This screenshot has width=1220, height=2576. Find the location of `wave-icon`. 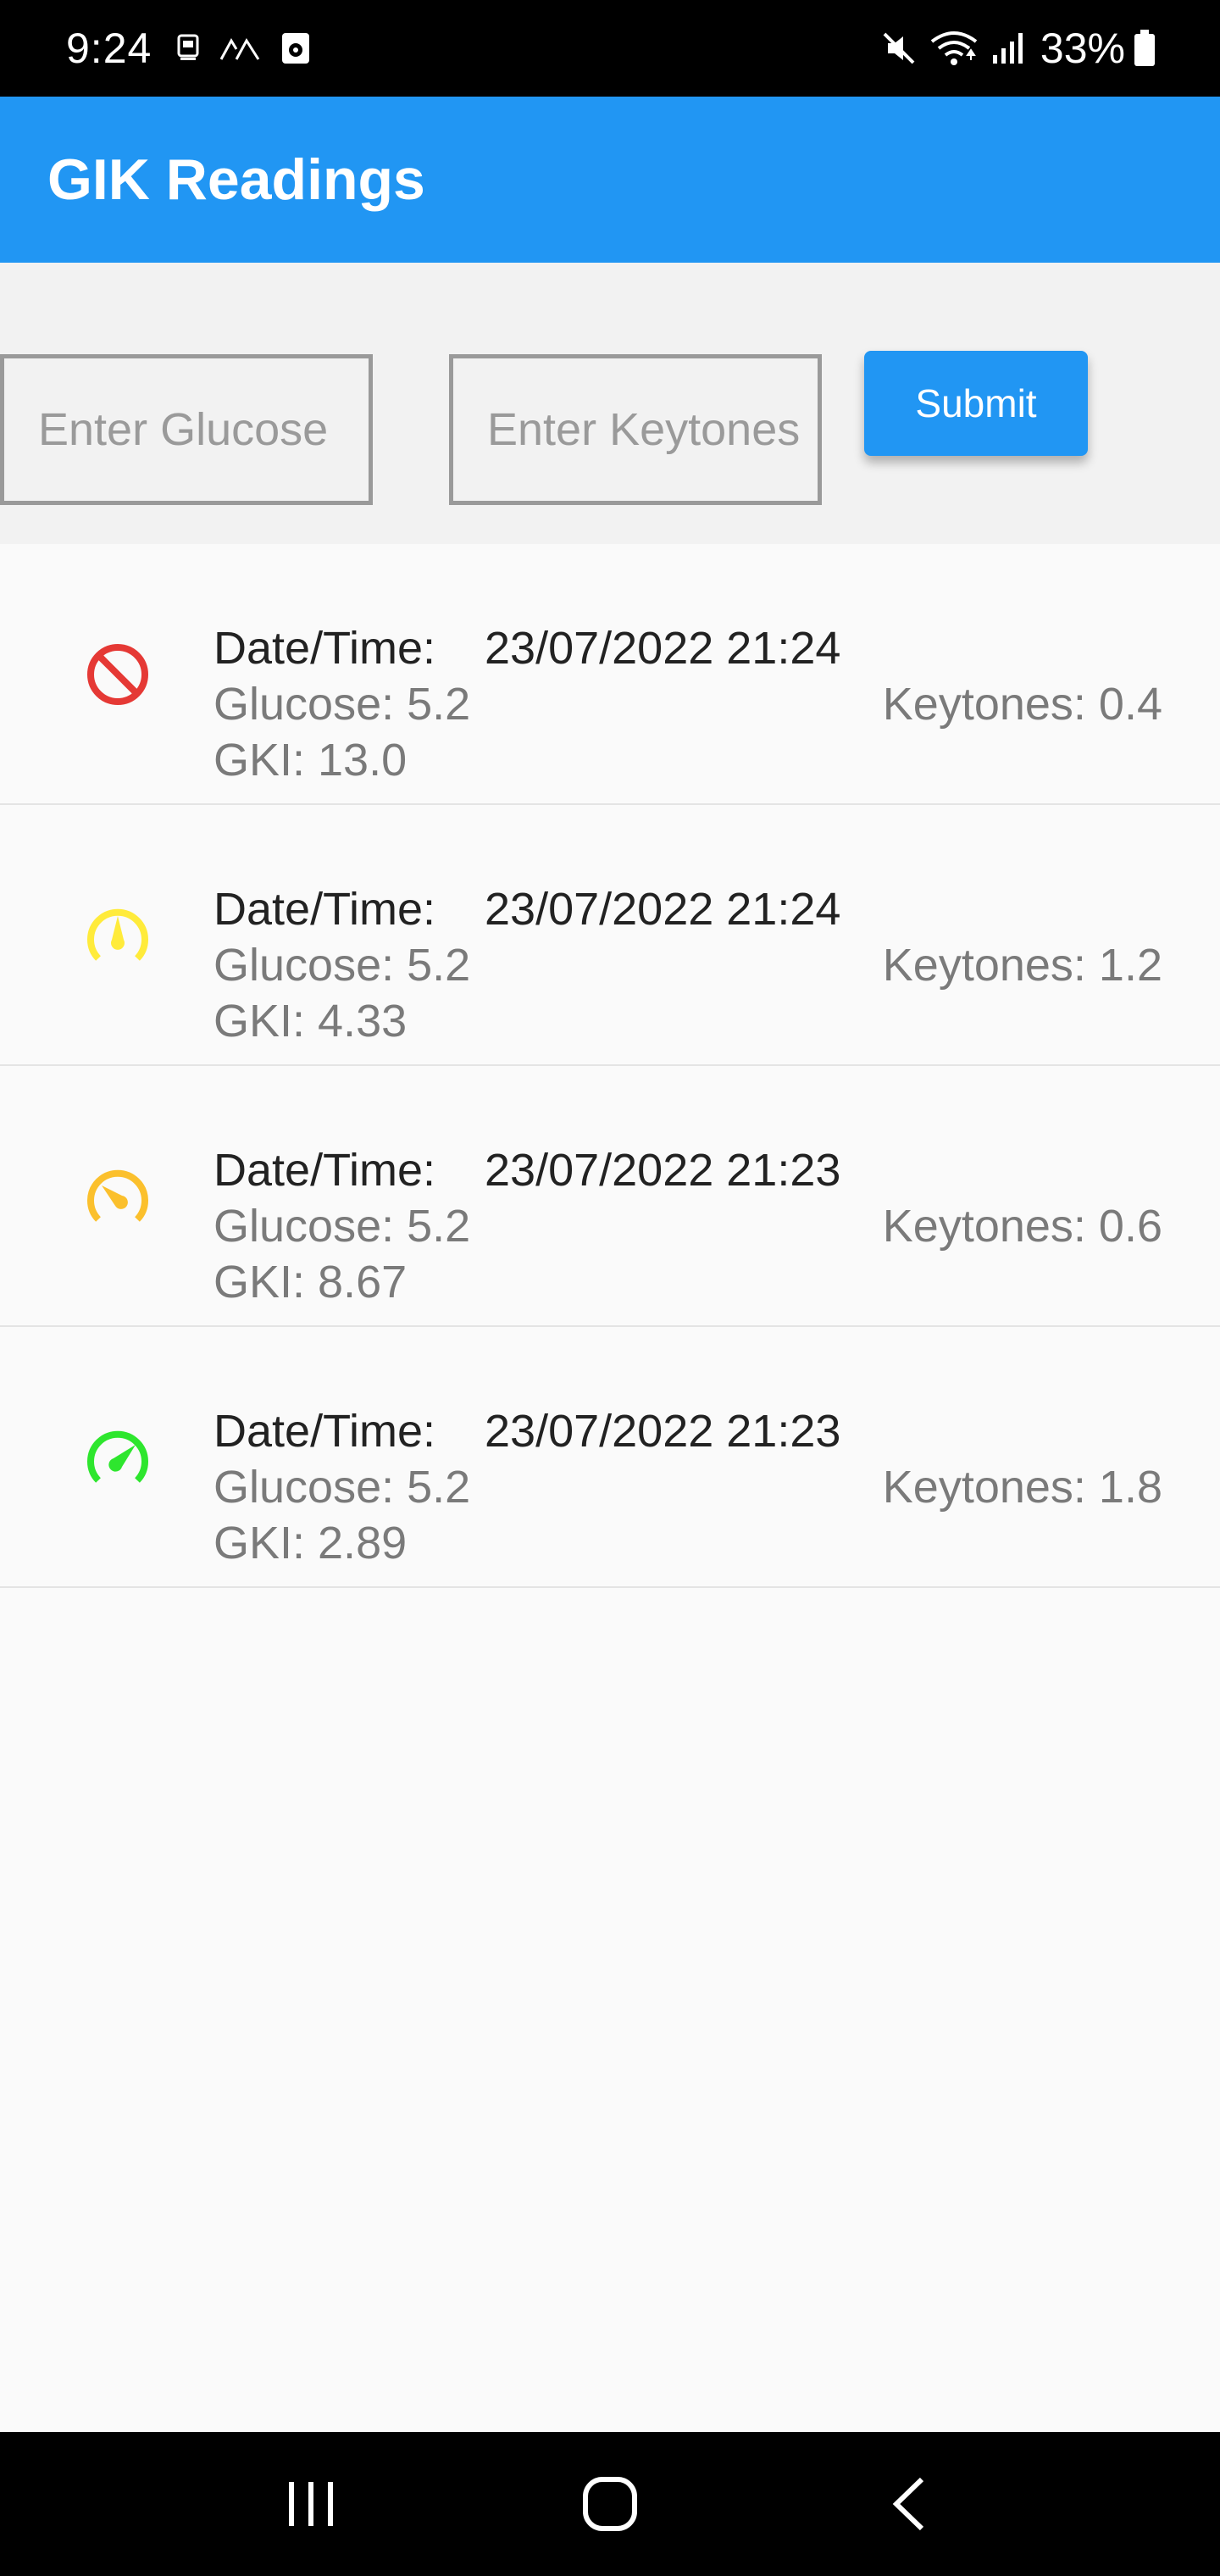

wave-icon is located at coordinates (240, 48).